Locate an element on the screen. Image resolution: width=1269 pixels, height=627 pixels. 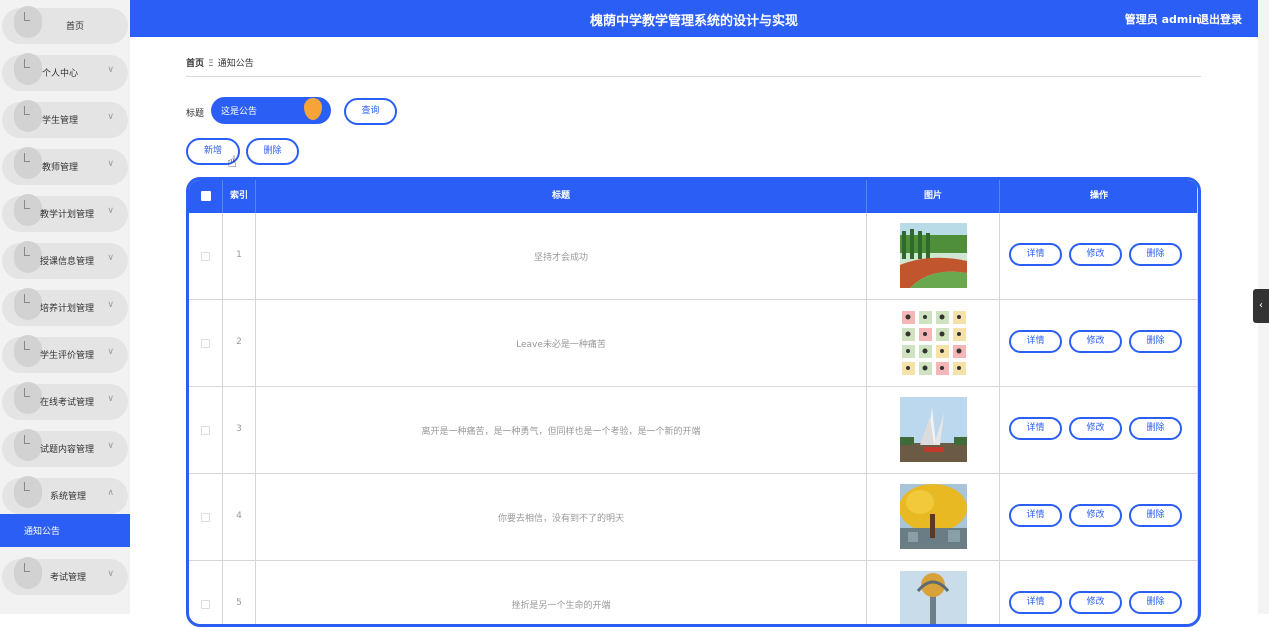
row-title: 你要去相信，没有到不了的明天 is located at coordinates (560, 519).